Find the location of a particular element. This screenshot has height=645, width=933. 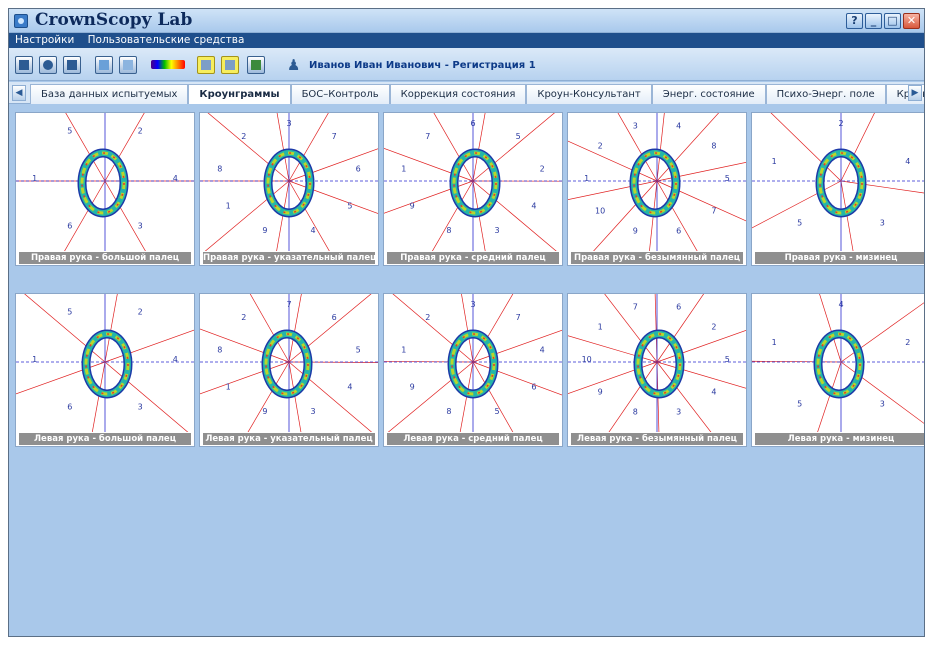

maximize-button: □ is located at coordinates (892, 21).